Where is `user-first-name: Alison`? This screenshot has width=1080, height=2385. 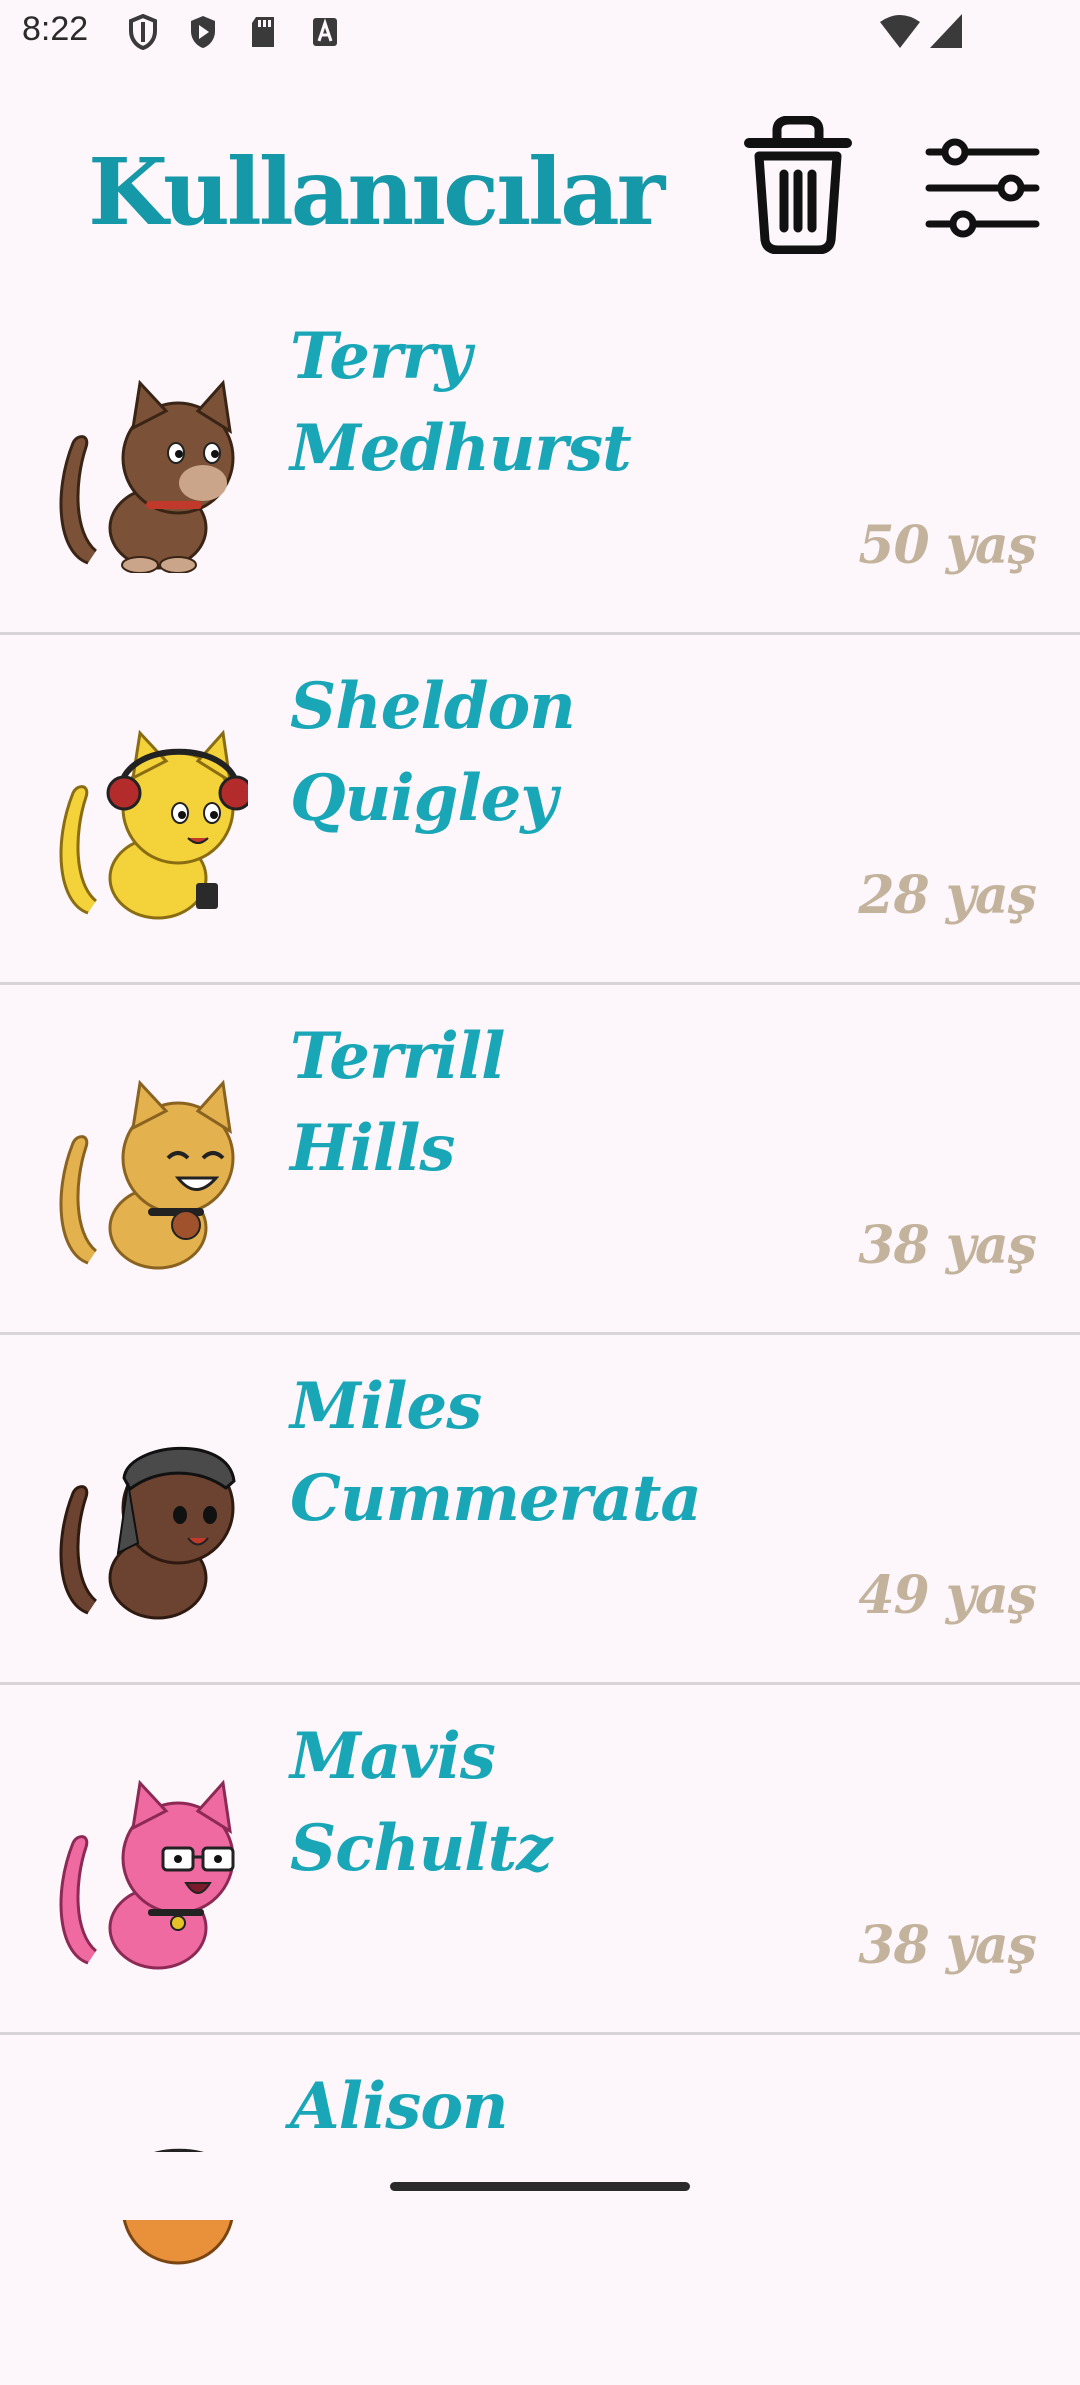
user-first-name: Alison is located at coordinates (399, 2106).